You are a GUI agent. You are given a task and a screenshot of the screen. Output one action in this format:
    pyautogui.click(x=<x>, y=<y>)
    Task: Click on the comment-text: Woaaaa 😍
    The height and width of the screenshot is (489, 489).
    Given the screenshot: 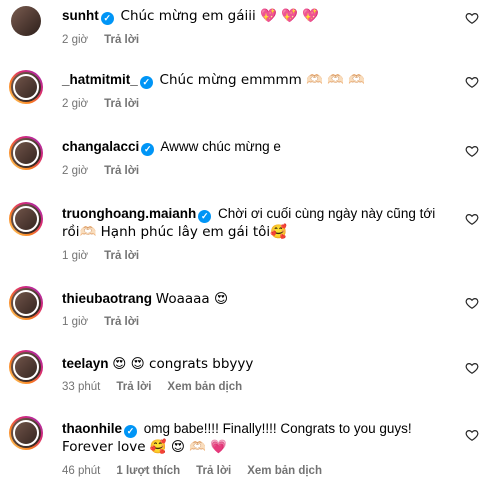 What is the action you would take?
    pyautogui.click(x=192, y=299)
    